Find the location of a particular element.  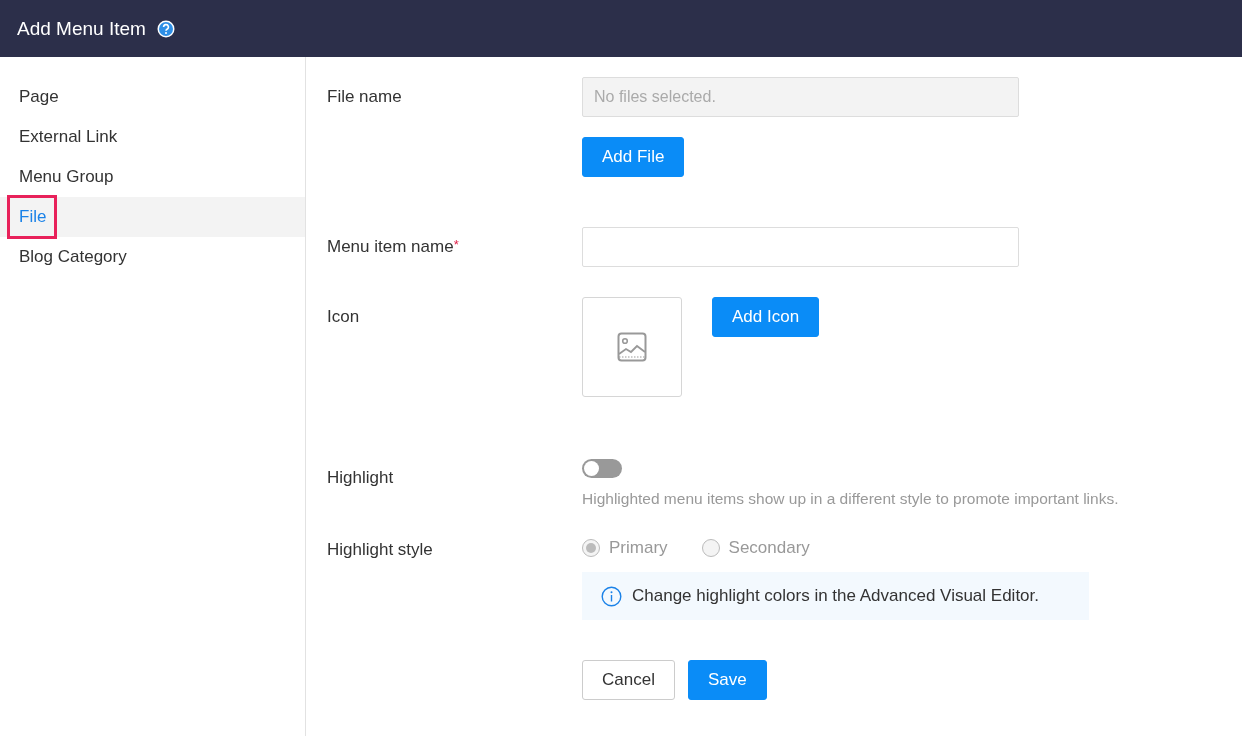

field-label: Icon is located at coordinates (344, 316).